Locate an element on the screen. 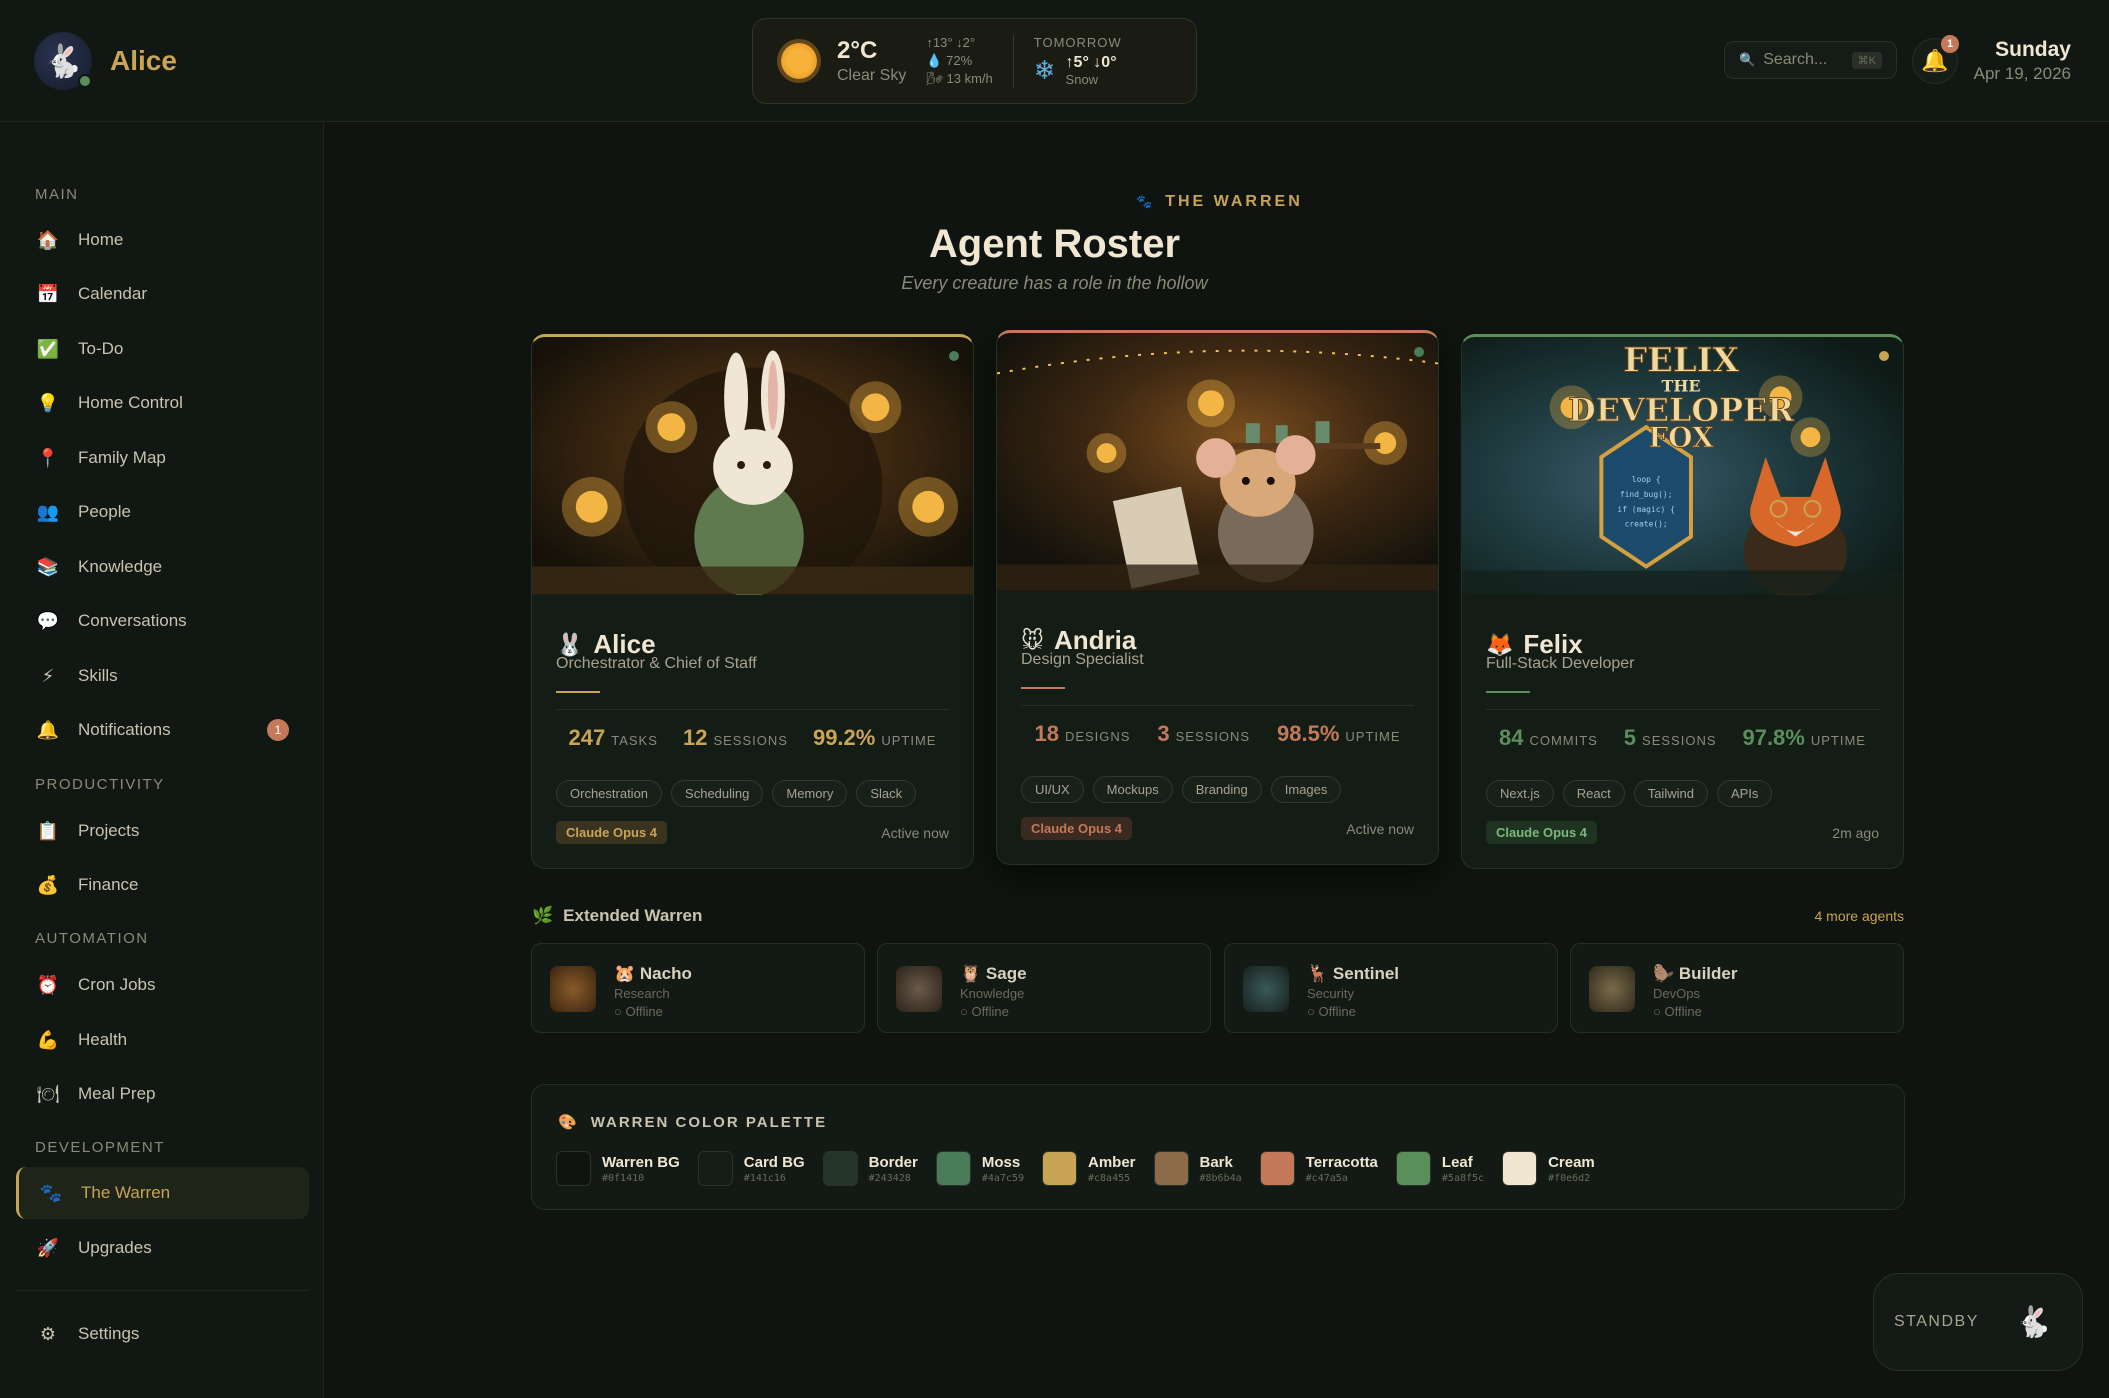 The width and height of the screenshot is (2109, 1398). skill-tag: Branding is located at coordinates (1221, 789).